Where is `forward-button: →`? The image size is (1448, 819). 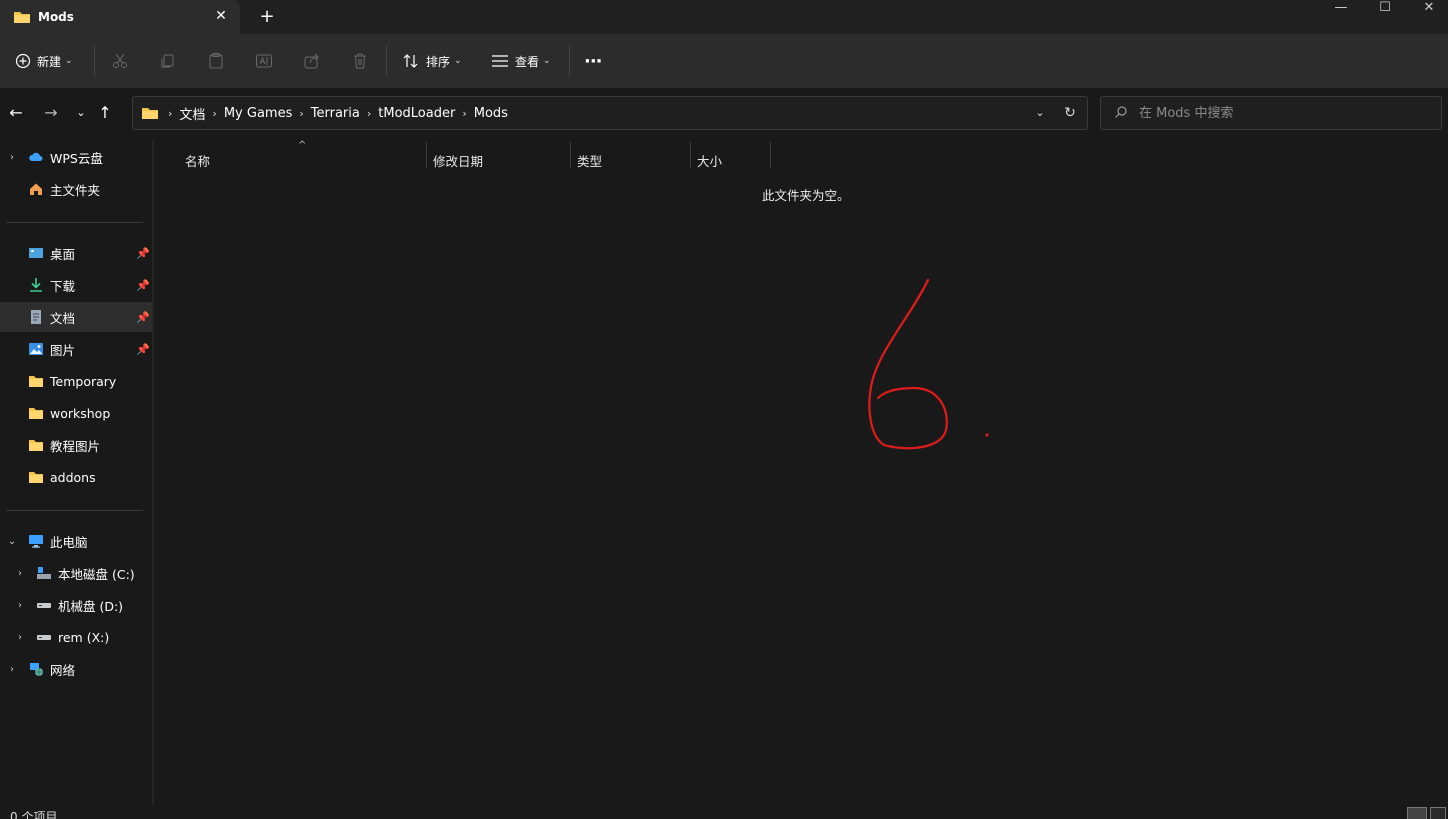
forward-button: → is located at coordinates (51, 113).